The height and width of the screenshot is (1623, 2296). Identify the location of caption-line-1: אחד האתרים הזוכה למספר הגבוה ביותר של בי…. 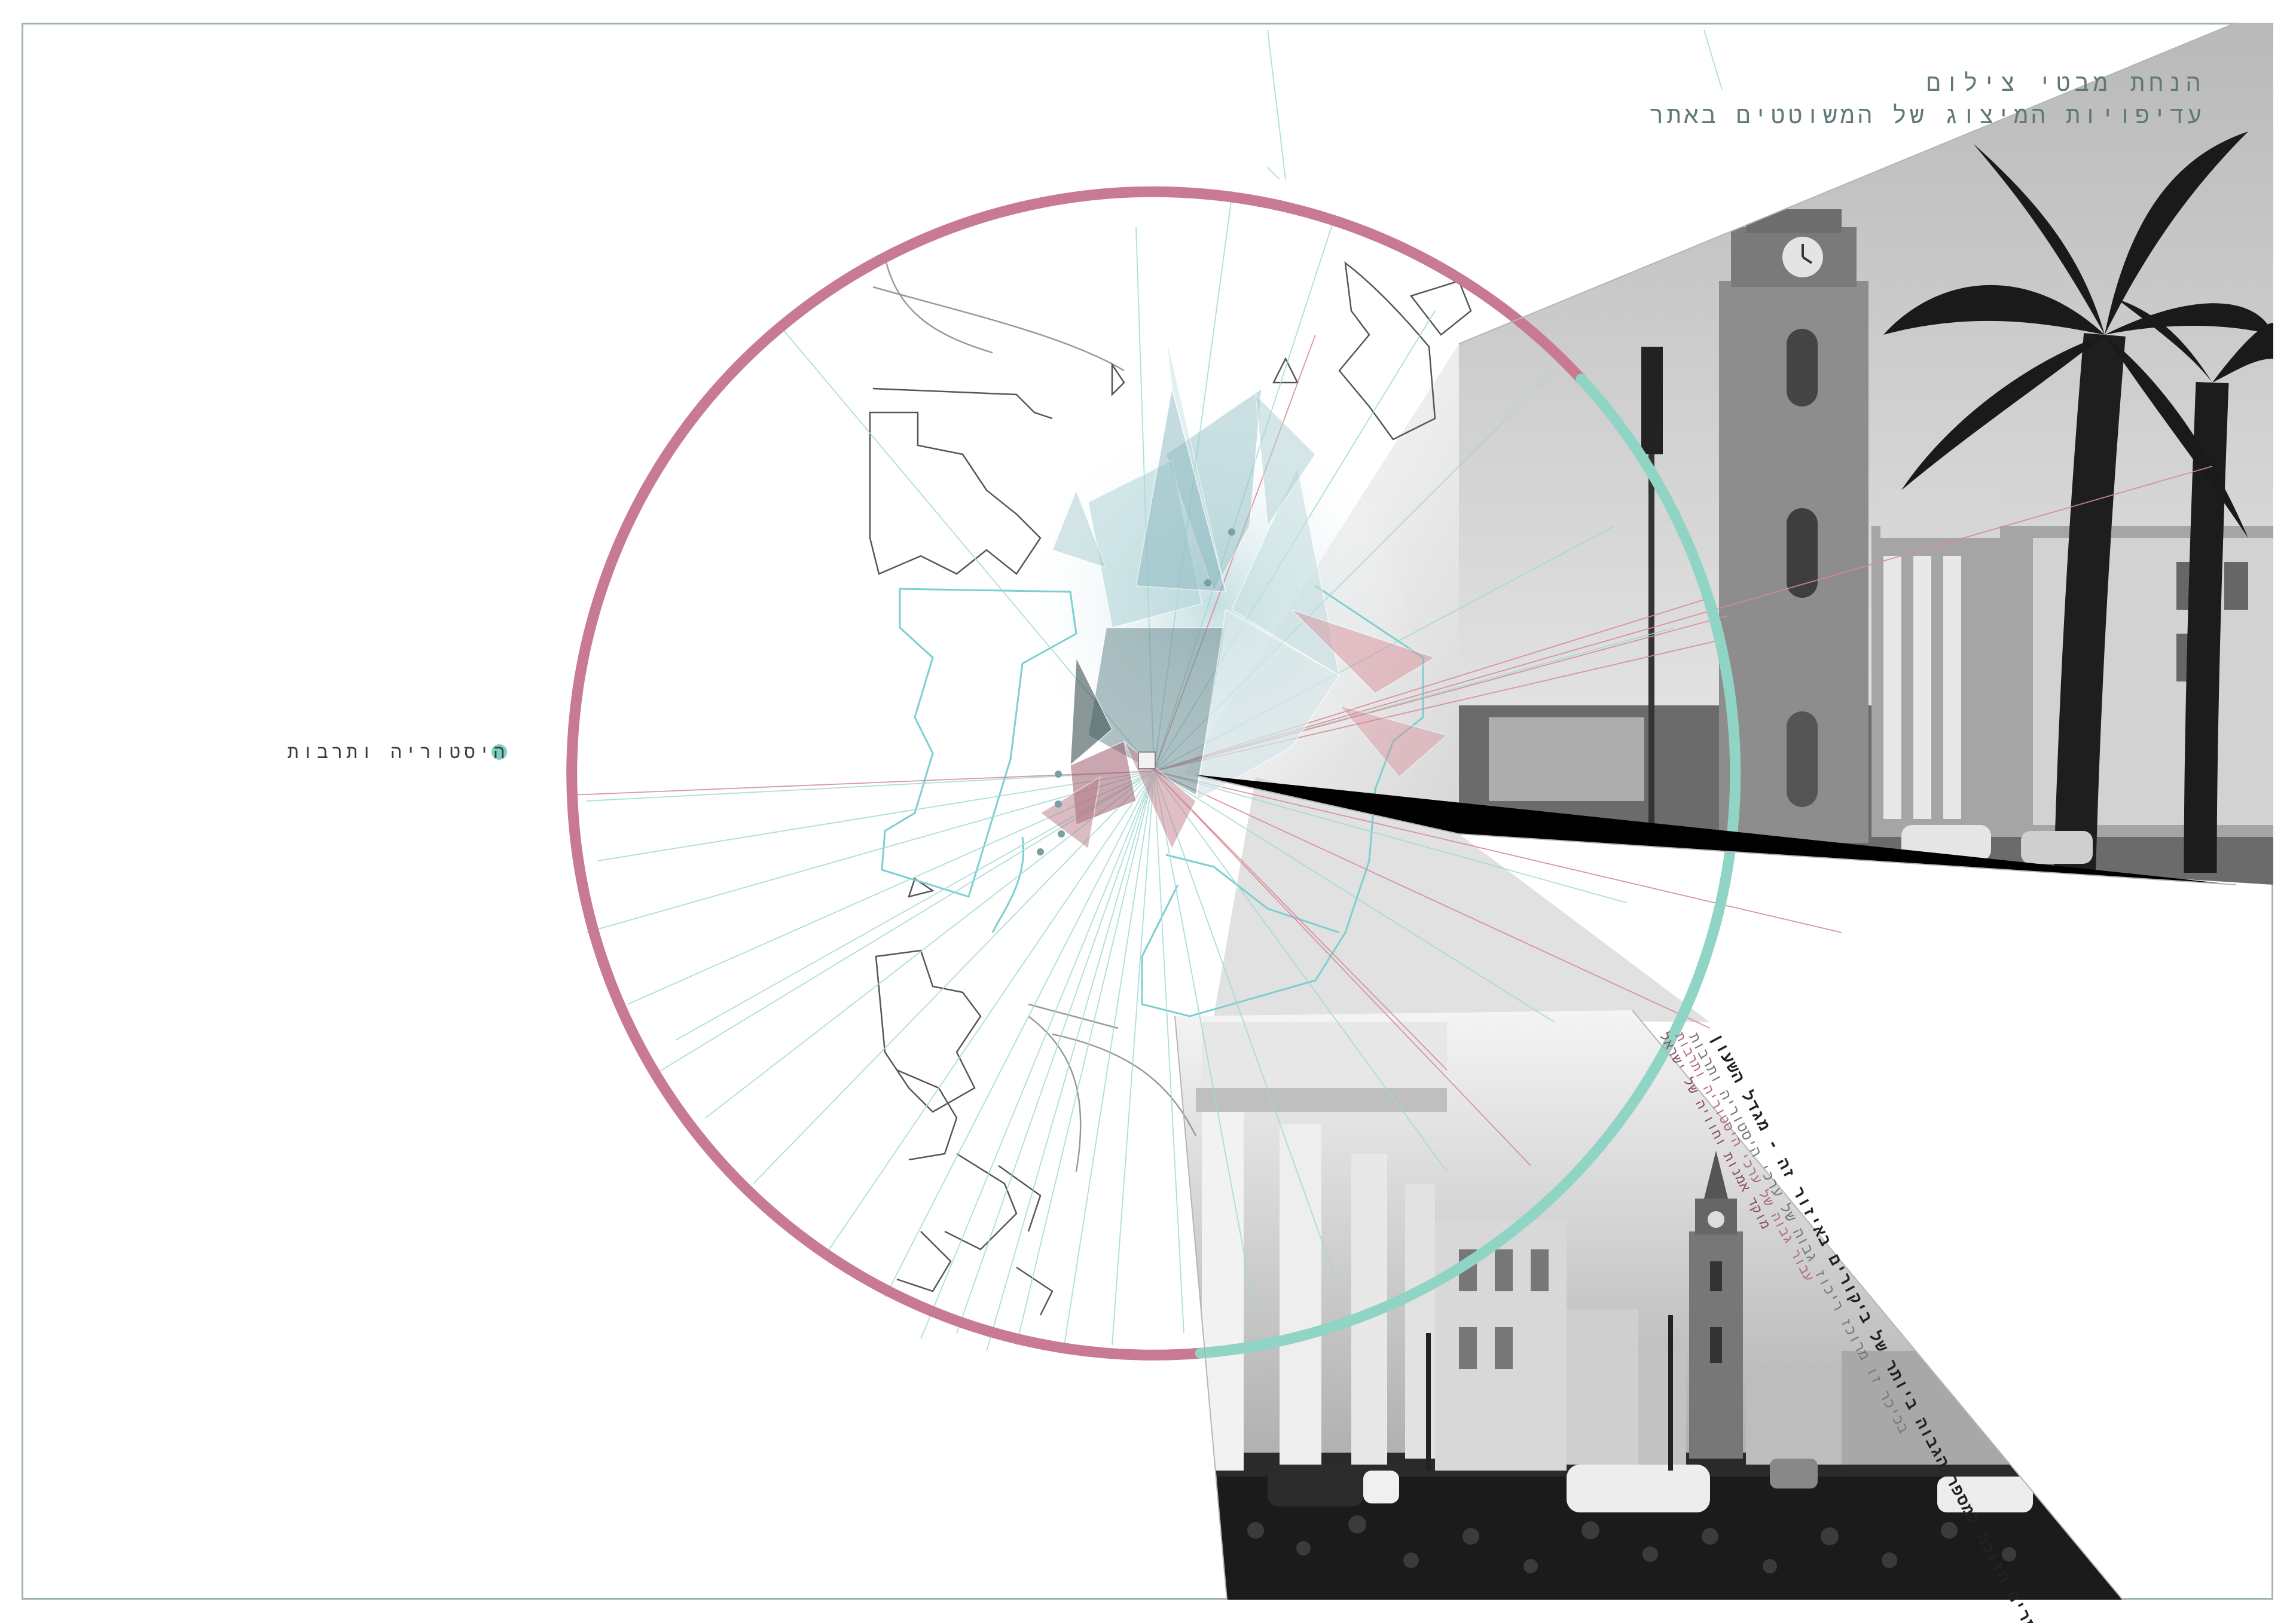
(1888, 1326).